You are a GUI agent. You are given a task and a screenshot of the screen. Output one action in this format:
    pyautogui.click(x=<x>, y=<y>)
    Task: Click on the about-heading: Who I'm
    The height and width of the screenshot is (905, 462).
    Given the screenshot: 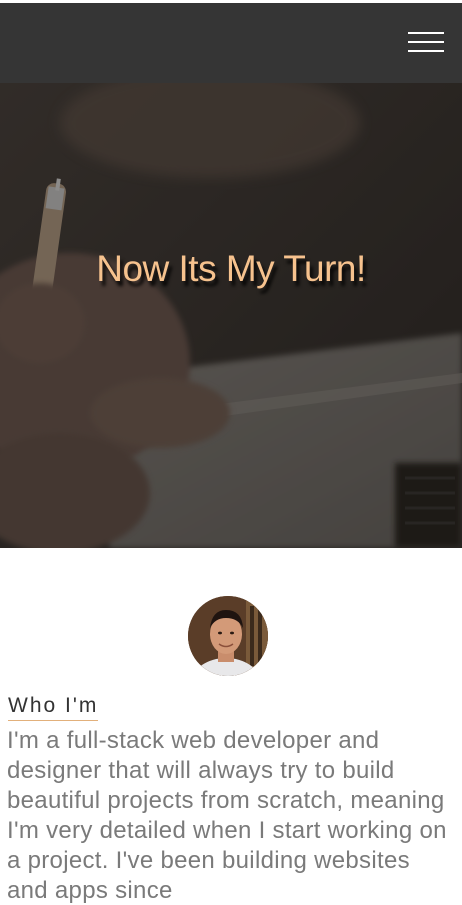 What is the action you would take?
    pyautogui.click(x=53, y=707)
    